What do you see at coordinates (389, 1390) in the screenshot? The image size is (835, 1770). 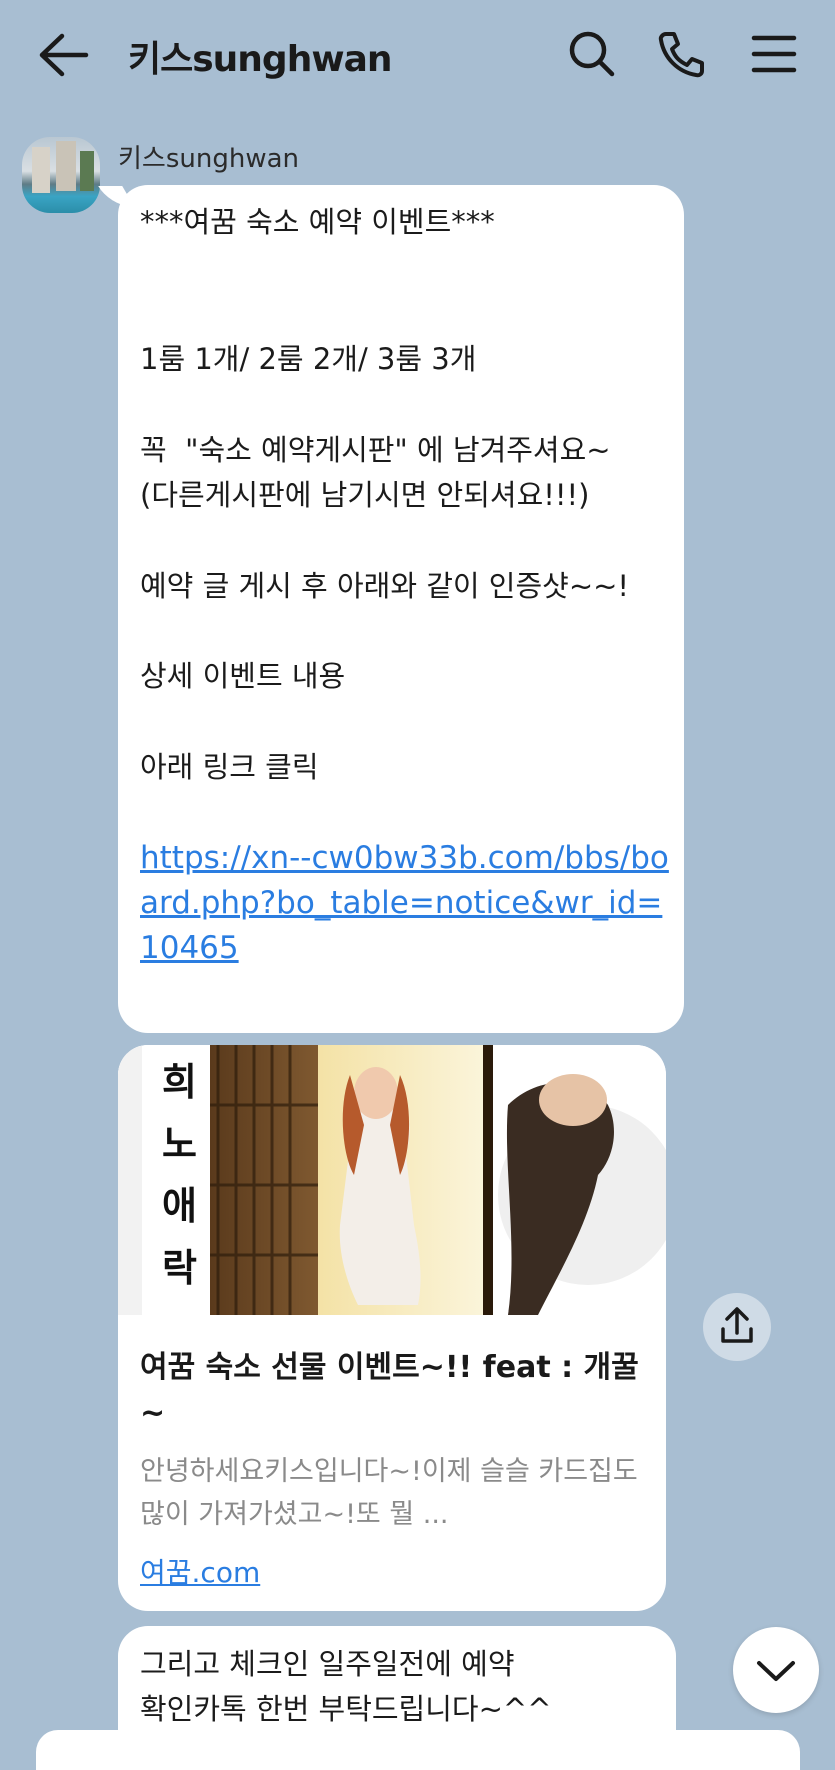 I see `link-preview-title: 여꿈 숙소 선물 이벤트~!! feat : 개꿀~` at bounding box center [389, 1390].